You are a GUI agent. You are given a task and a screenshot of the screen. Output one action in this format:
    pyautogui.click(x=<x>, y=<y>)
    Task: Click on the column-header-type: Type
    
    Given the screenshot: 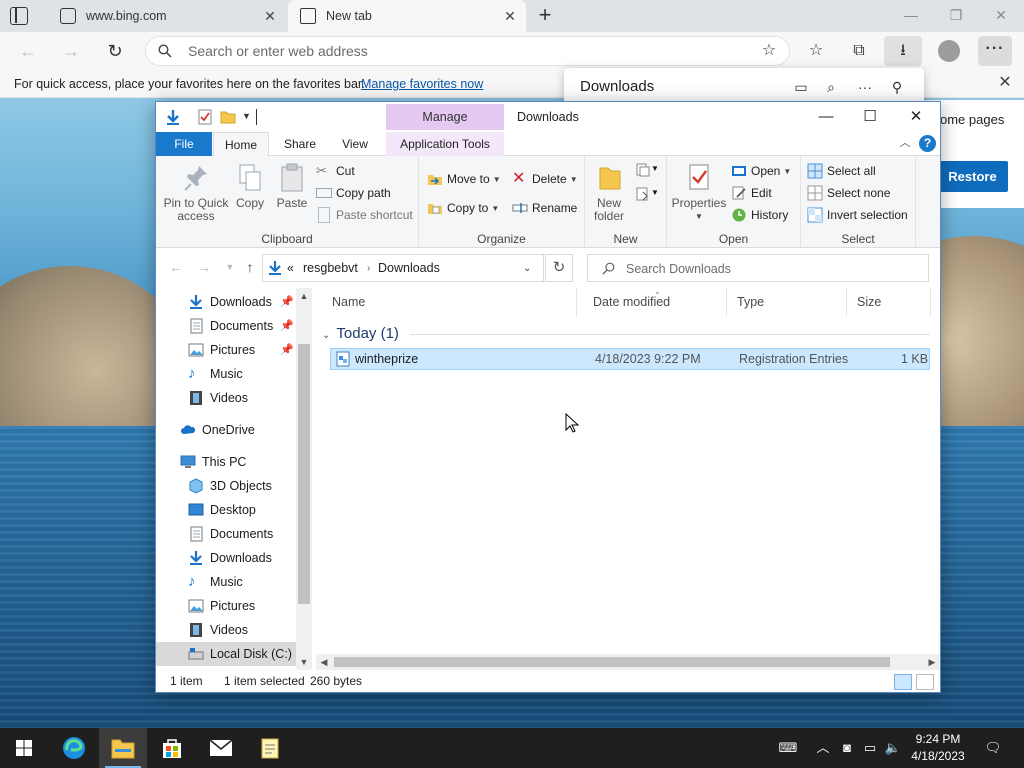 What is the action you would take?
    pyautogui.click(x=787, y=302)
    